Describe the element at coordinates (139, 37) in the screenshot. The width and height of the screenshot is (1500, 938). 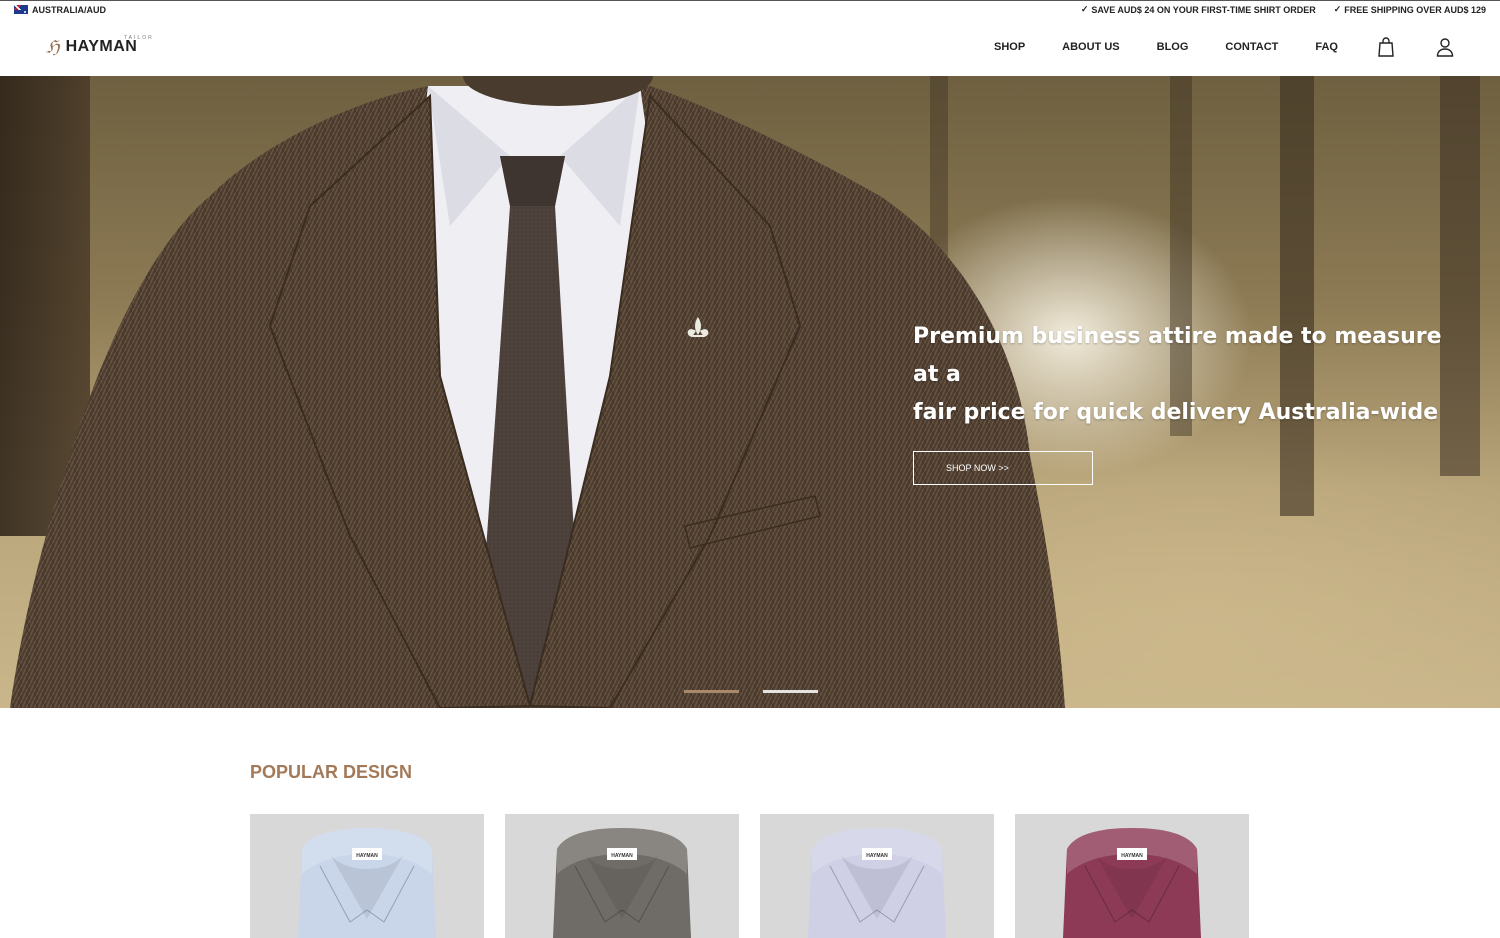
I see `logo-subtitle: TAILOR` at that location.